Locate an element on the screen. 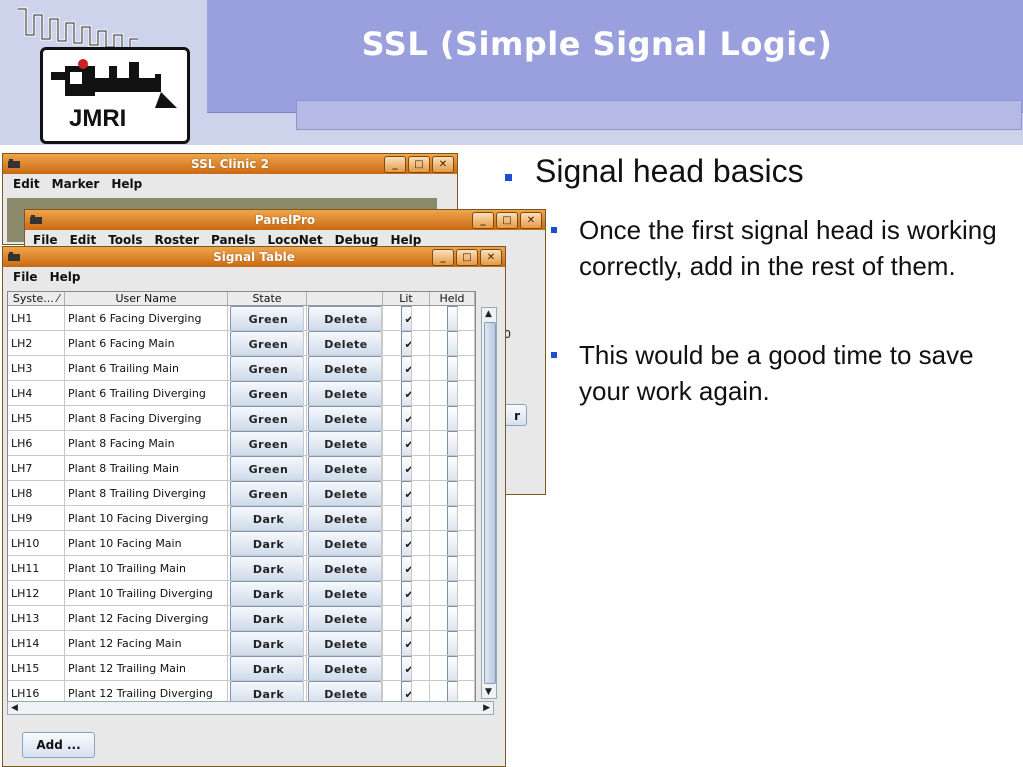 This screenshot has width=1023, height=767. window-titlebar: PanelPro _ □ ✕ is located at coordinates (285, 220).